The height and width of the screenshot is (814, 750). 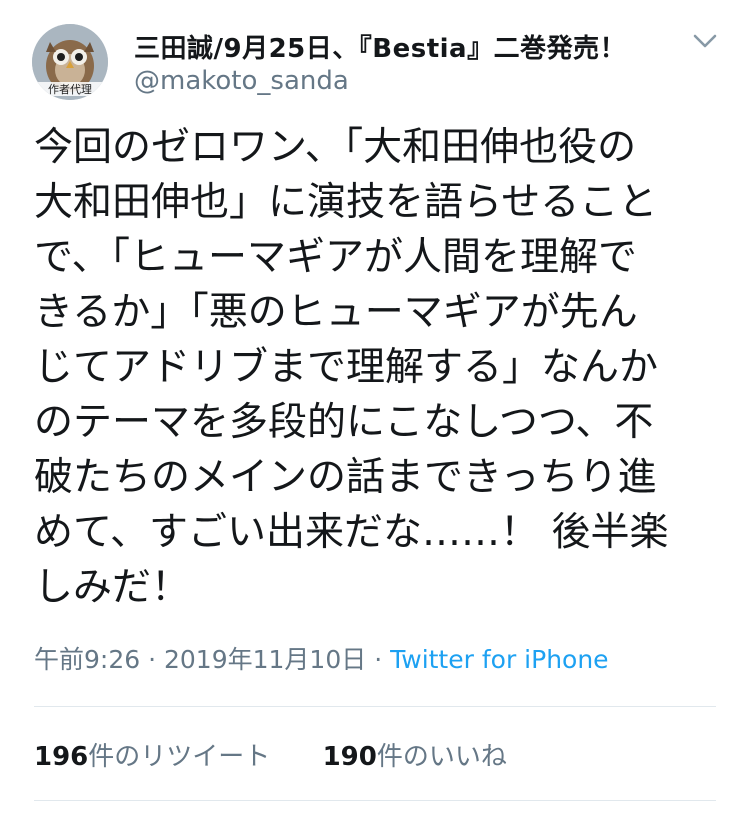 What do you see at coordinates (380, 46) in the screenshot?
I see `display-name: 三田誠/9月25日、『Bestia』二巻発売！` at bounding box center [380, 46].